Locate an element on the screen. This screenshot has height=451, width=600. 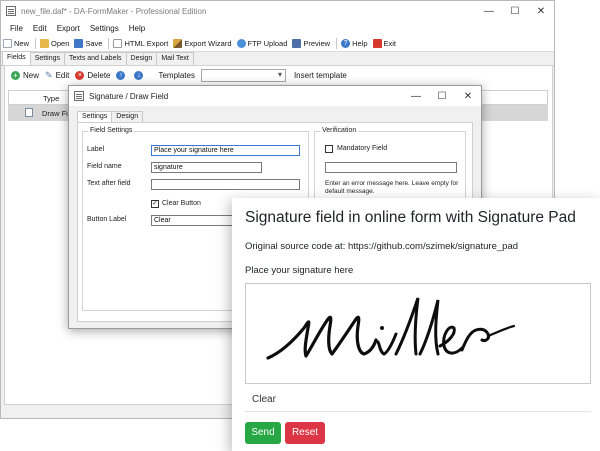
toolbar-preview-button: Preview is located at coordinates (311, 43).